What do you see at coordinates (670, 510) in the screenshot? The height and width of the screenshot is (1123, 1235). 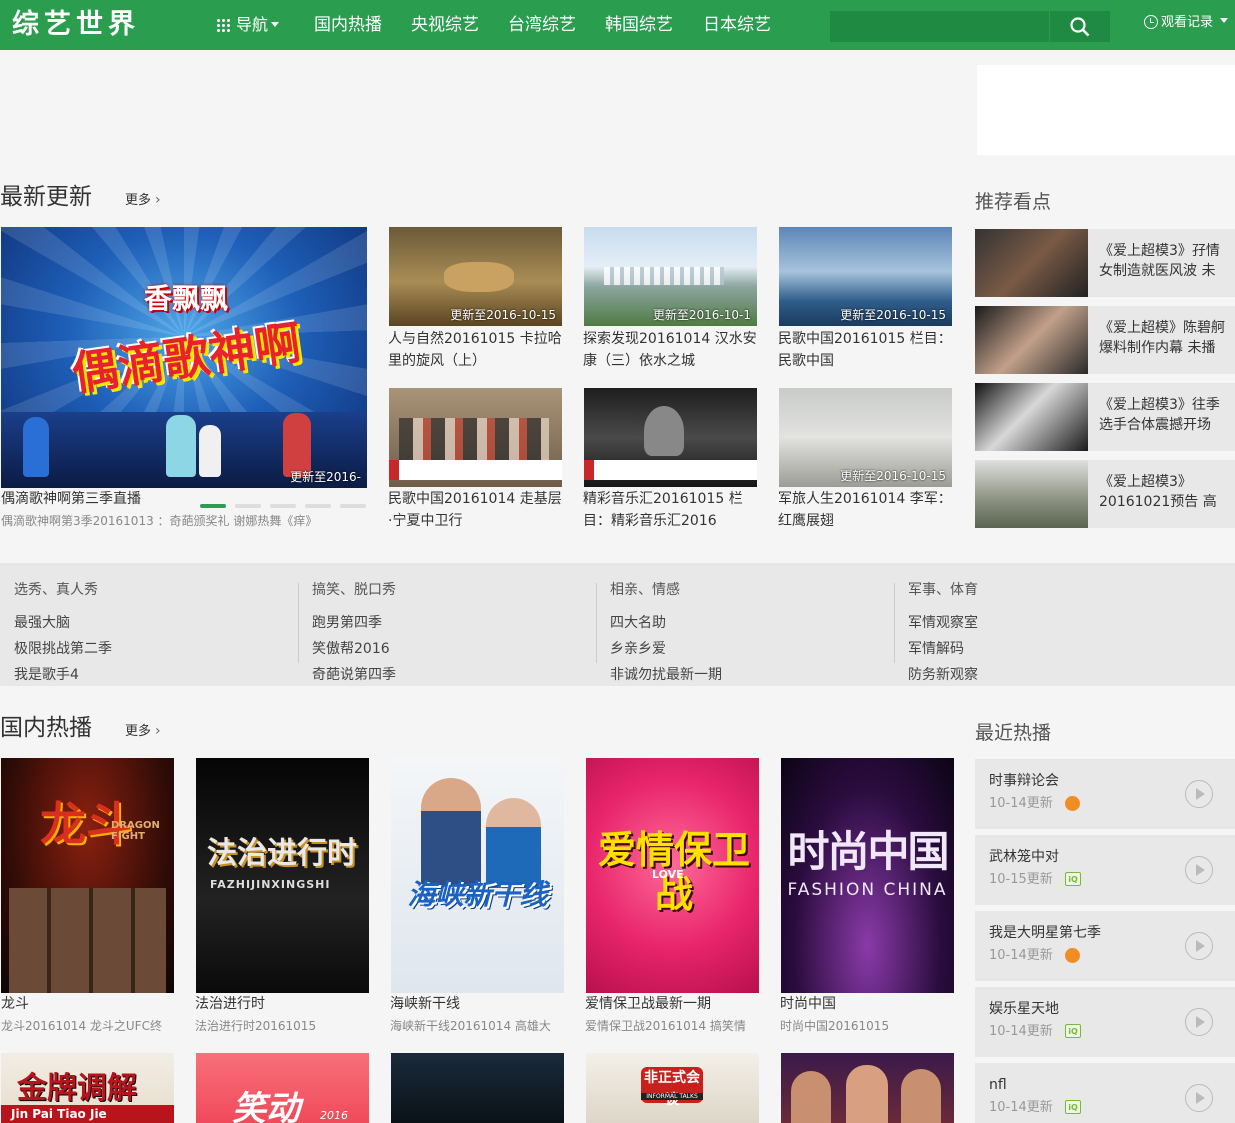 I see `video-caption: 精彩音乐汇20161015 栏目：精彩音乐汇2016` at bounding box center [670, 510].